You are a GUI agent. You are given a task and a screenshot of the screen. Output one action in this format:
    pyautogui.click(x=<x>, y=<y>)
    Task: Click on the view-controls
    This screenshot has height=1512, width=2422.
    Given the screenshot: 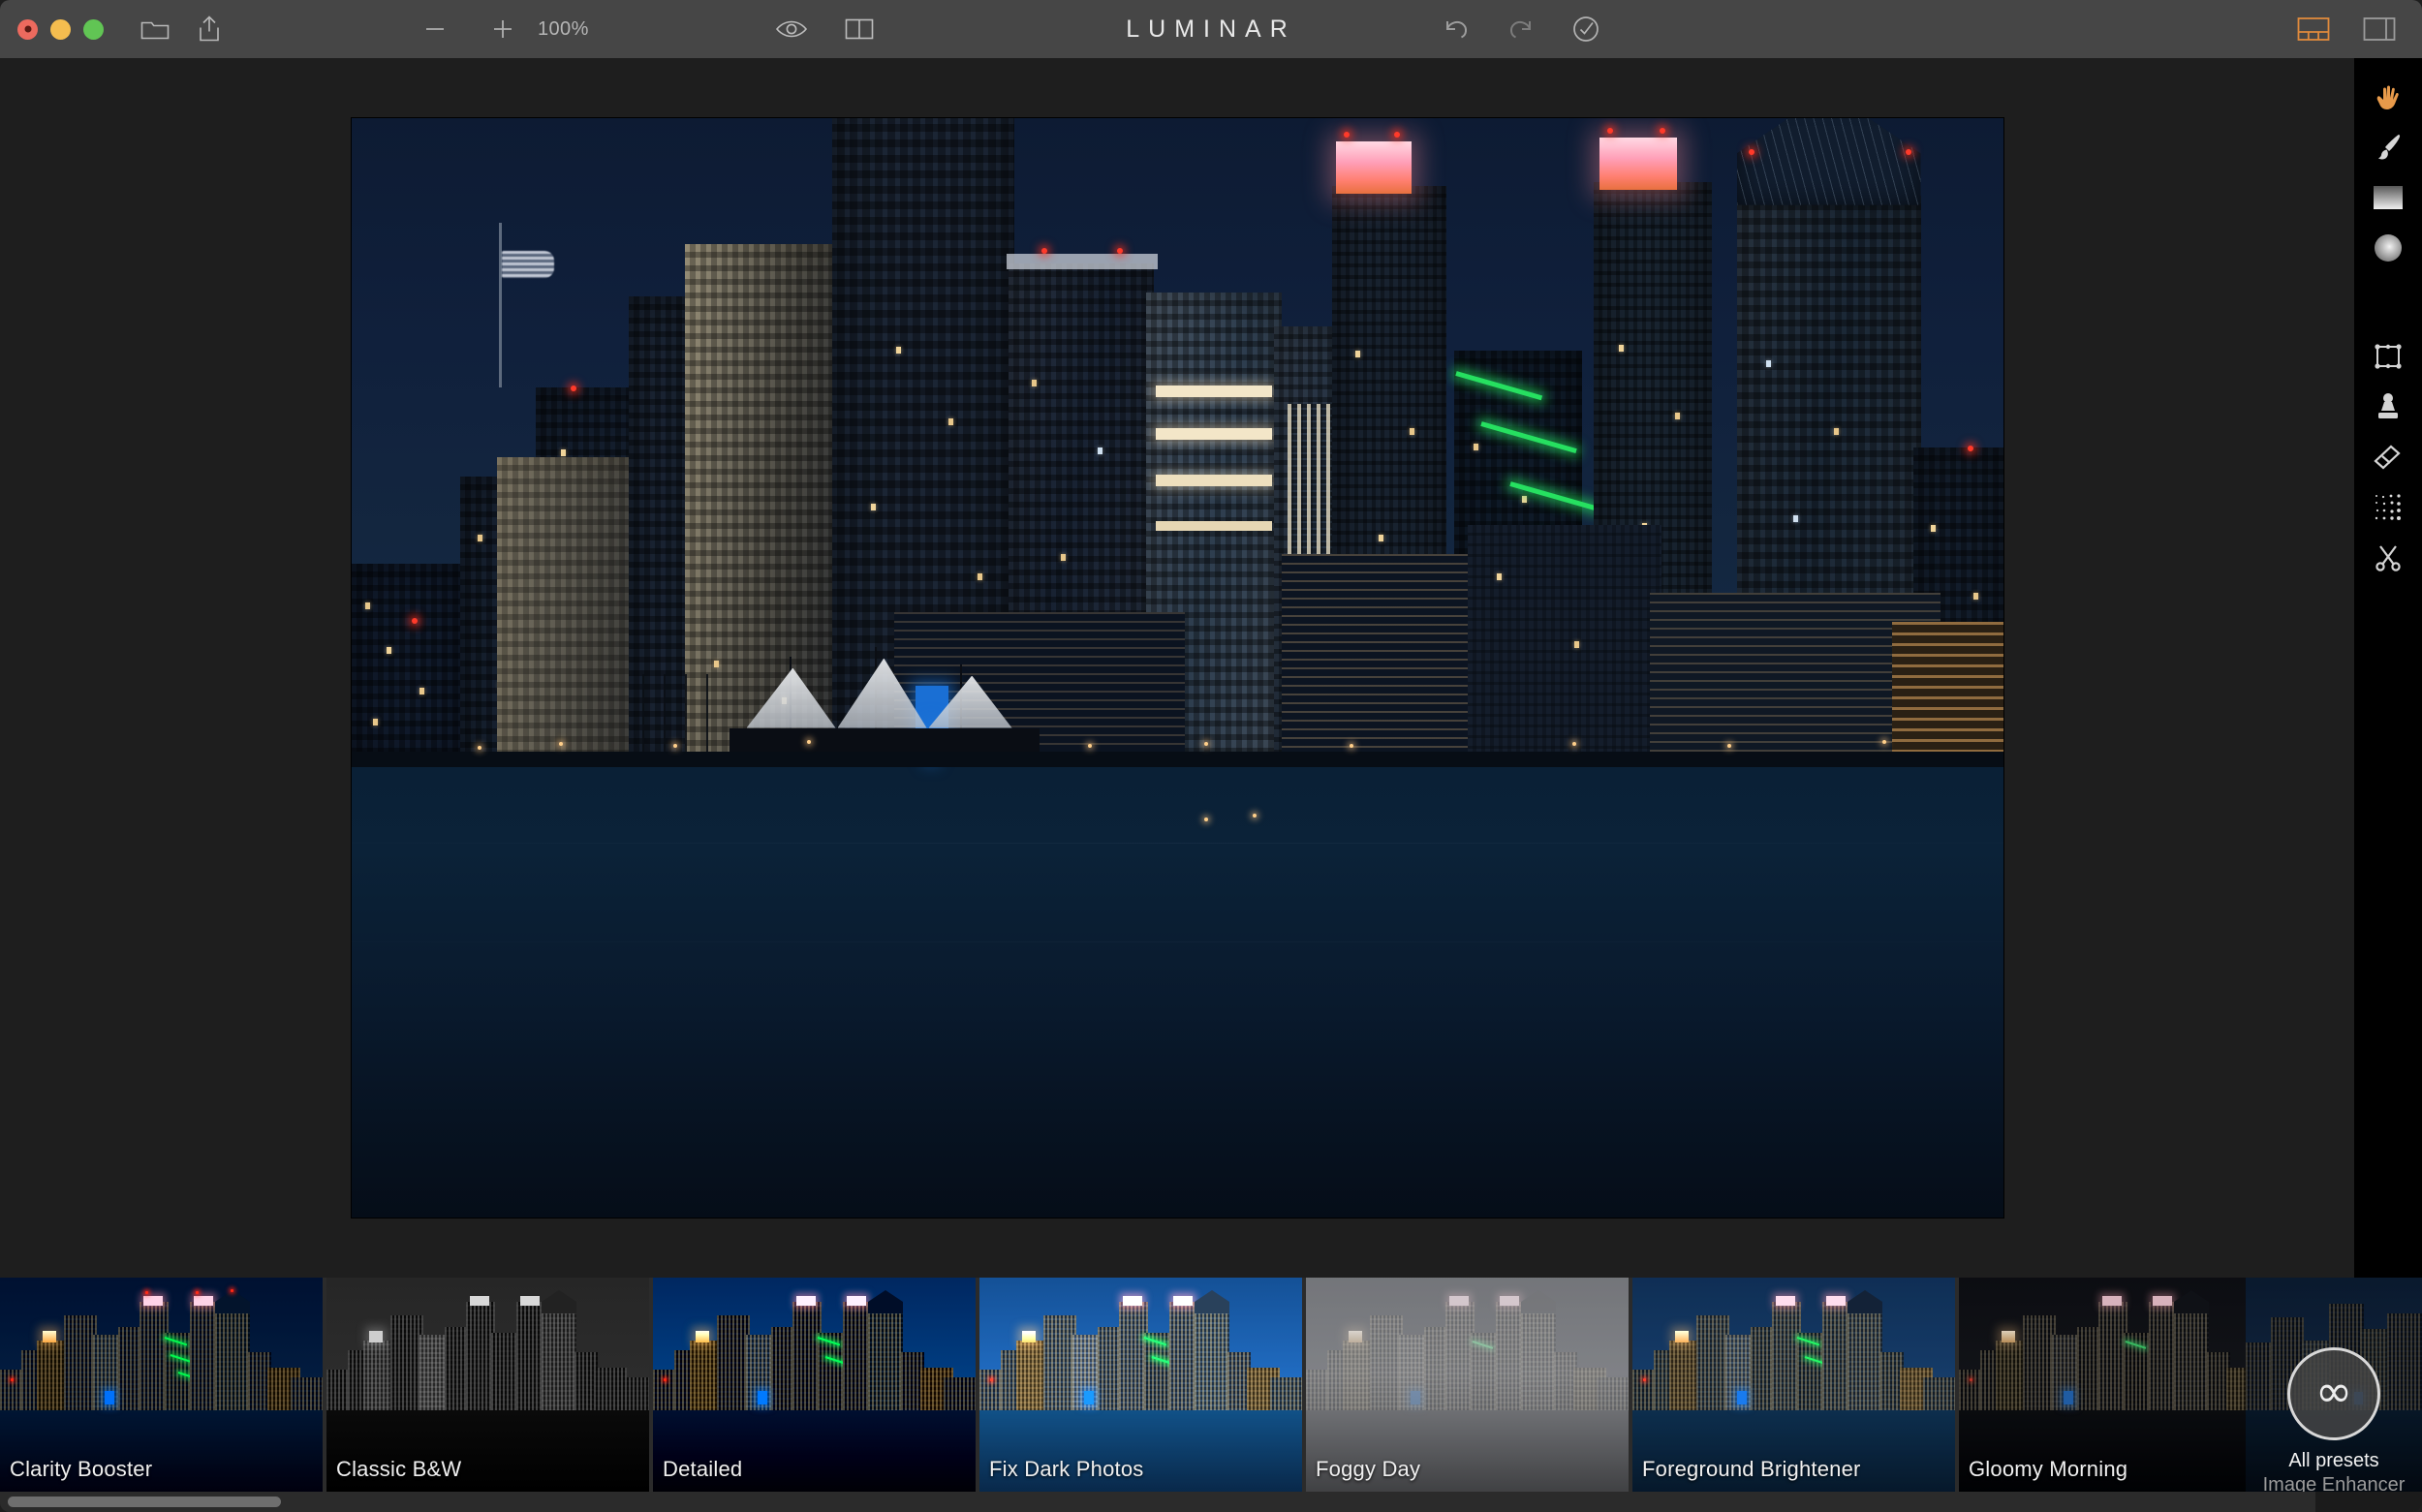 What is the action you would take?
    pyautogui.click(x=825, y=29)
    